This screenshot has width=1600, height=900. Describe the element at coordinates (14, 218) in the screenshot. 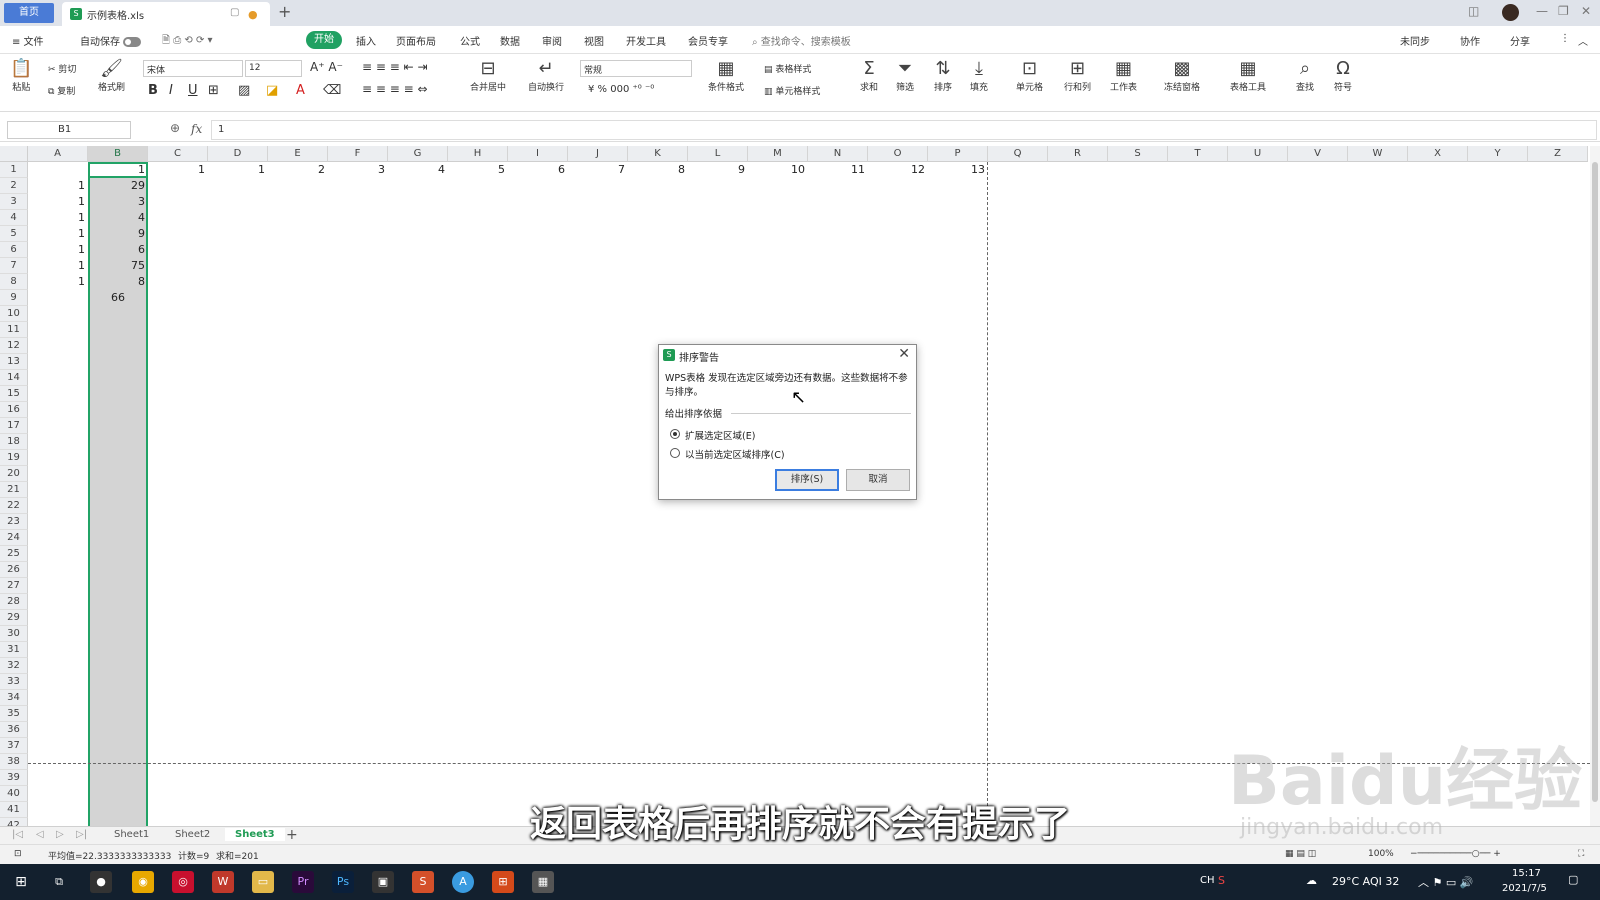

I see `row-header-4: 4` at that location.